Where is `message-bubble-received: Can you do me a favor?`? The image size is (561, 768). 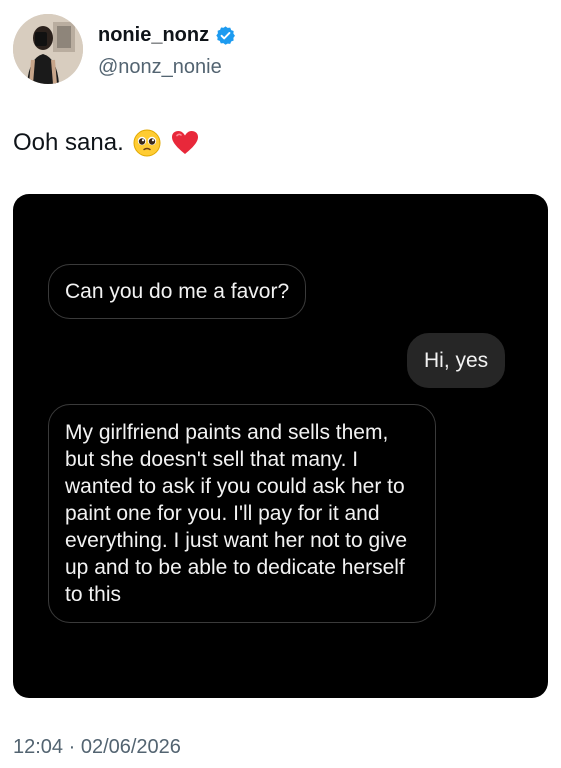
message-bubble-received: Can you do me a favor? is located at coordinates (177, 291).